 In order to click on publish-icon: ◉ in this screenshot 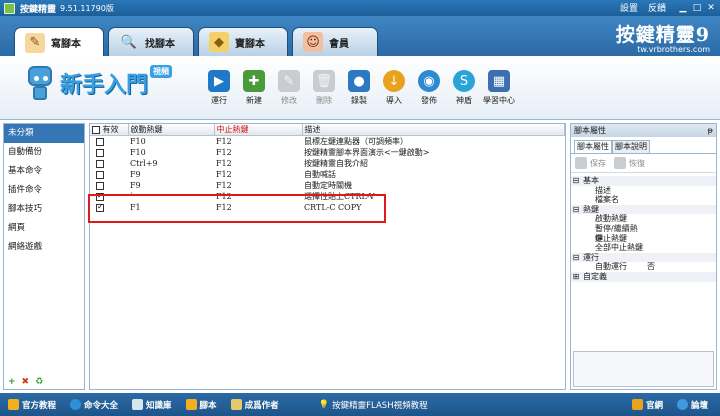, I will do `click(429, 81)`.